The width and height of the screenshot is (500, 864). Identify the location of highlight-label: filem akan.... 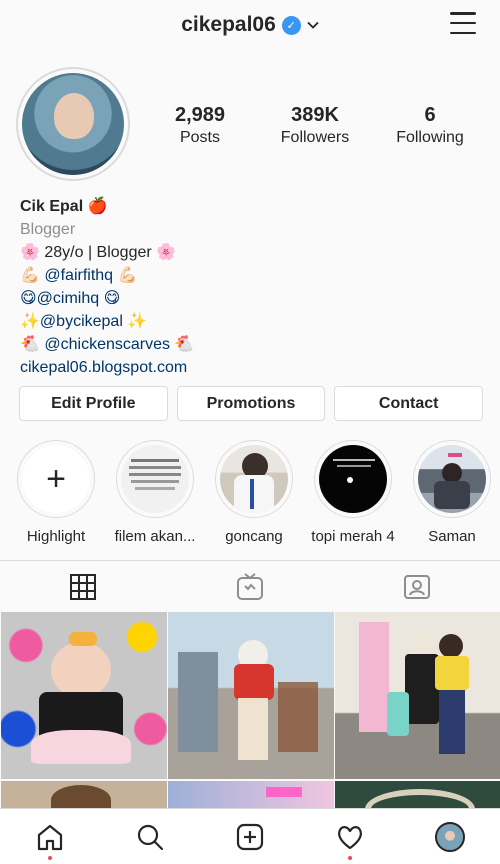
(155, 536).